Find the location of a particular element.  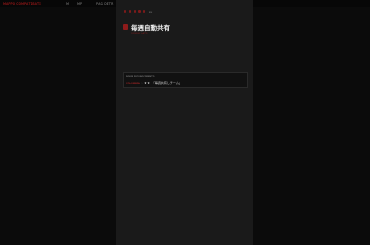

nav-item-1: ᴍ is located at coordinates (67, 4).